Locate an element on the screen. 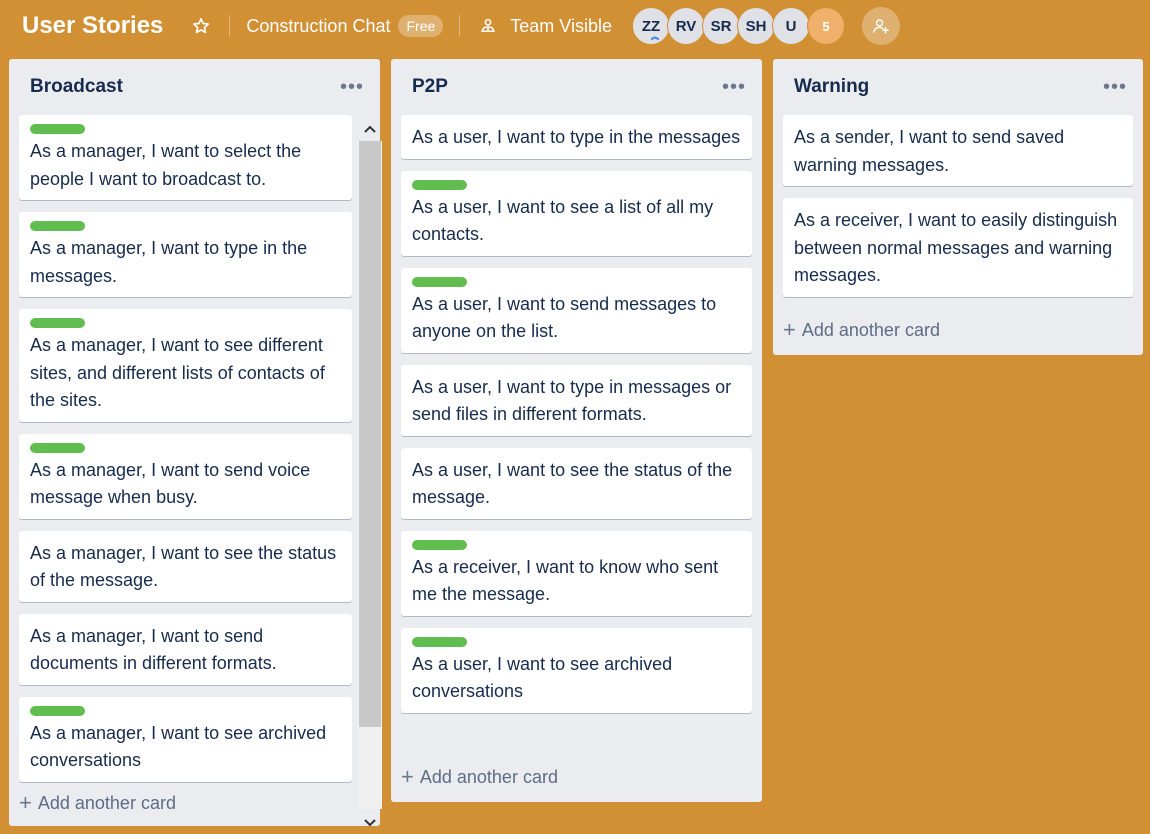 The width and height of the screenshot is (1150, 834). scroll-up-icon is located at coordinates (370, 129).